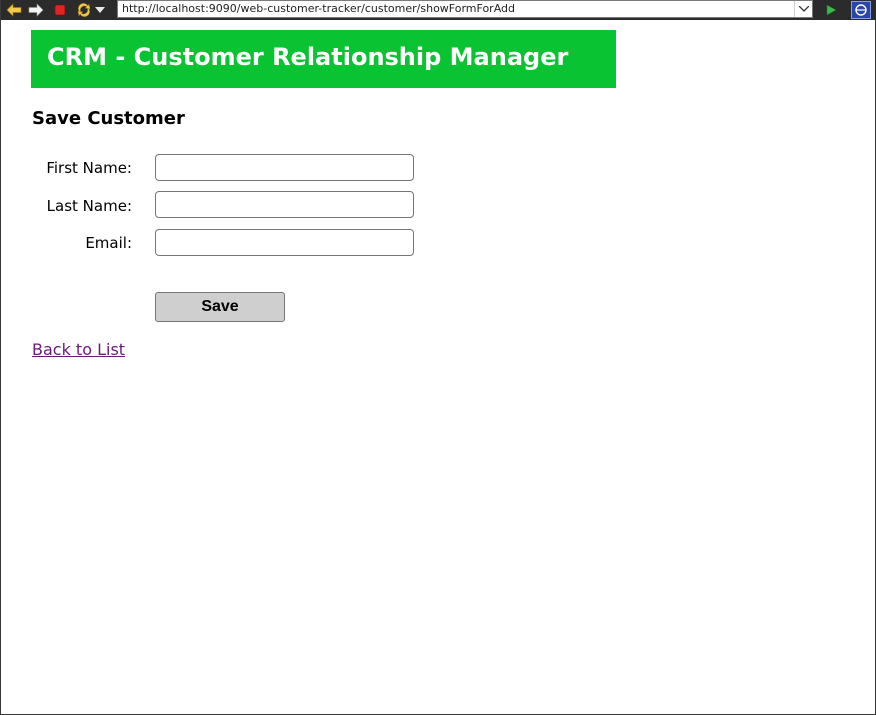  Describe the element at coordinates (831, 9) in the screenshot. I see `play-icon` at that location.